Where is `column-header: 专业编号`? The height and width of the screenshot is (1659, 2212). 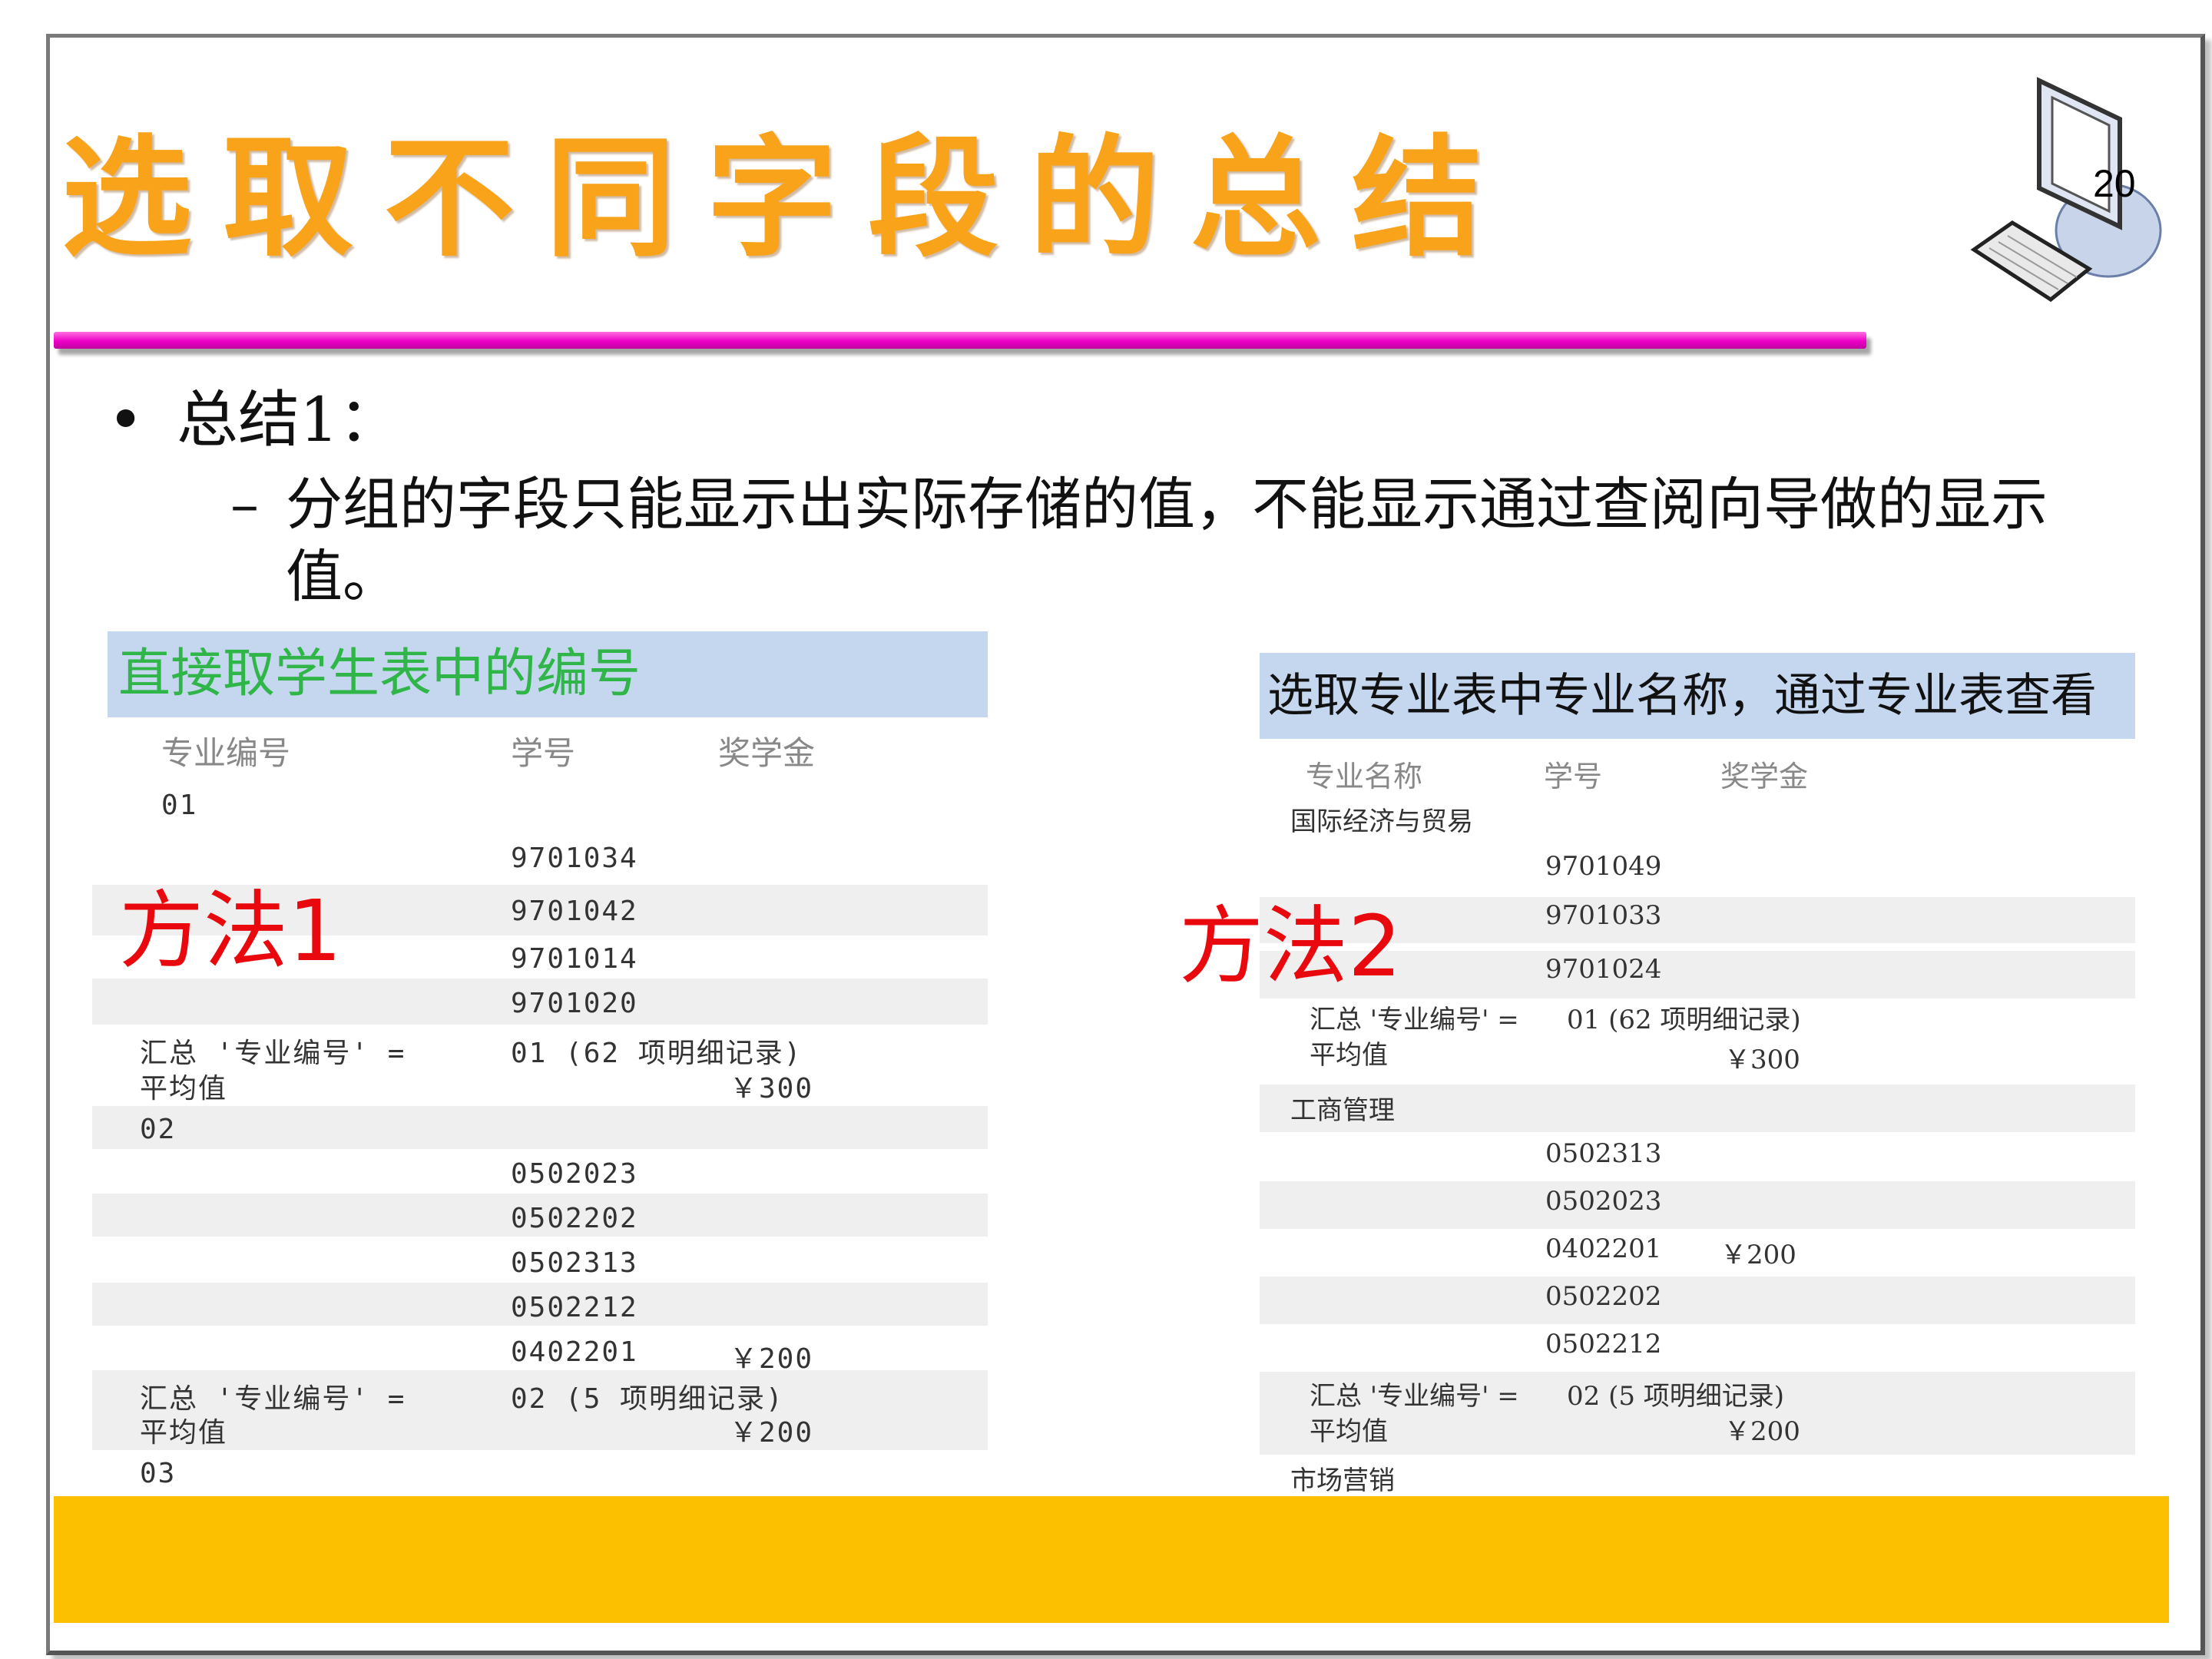 column-header: 专业编号 is located at coordinates (226, 753).